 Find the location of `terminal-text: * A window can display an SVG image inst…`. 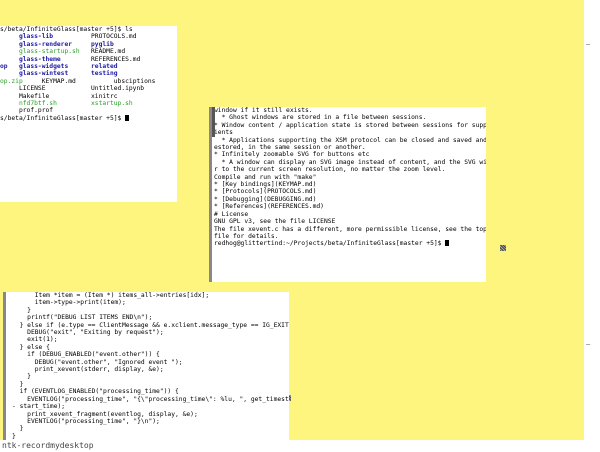

terminal-text: * A window can display an SVG image inst… is located at coordinates (353, 162).